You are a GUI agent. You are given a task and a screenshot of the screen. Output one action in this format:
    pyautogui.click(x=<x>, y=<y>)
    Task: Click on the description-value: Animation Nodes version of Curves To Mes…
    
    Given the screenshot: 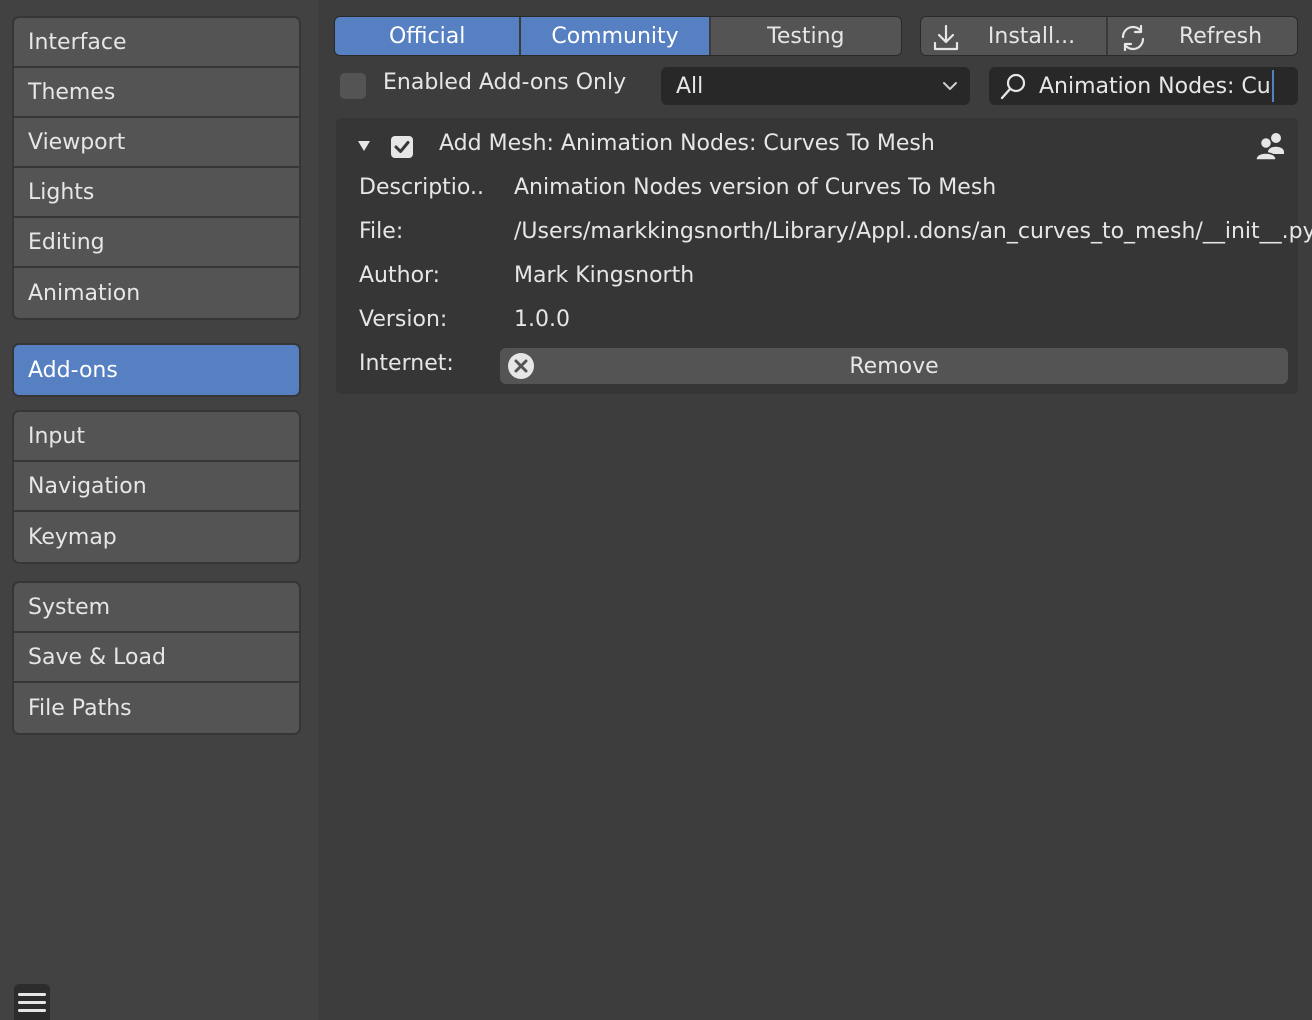 What is the action you would take?
    pyautogui.click(x=755, y=187)
    